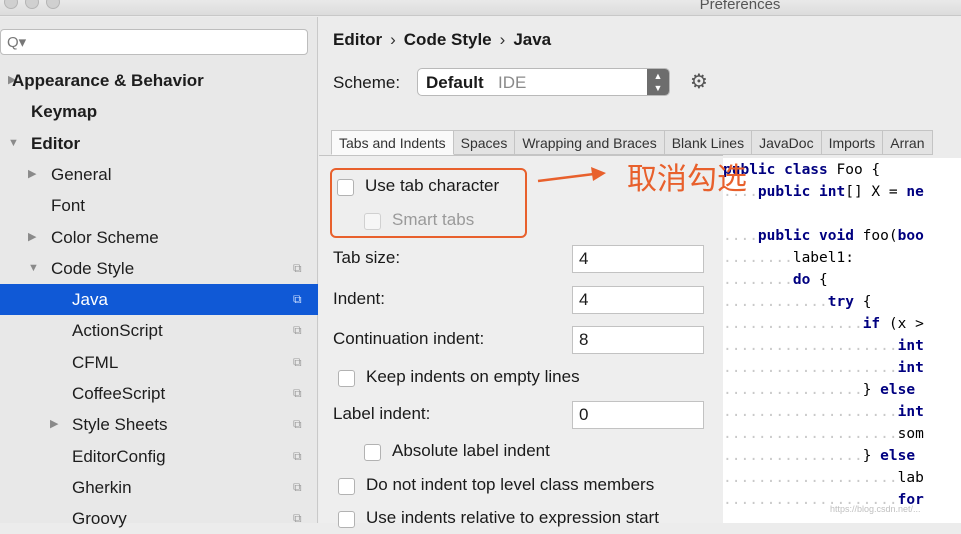  I want to click on sidebar-item-appearance-behavior: ▶Appearance & Behavior, so click(159, 80).